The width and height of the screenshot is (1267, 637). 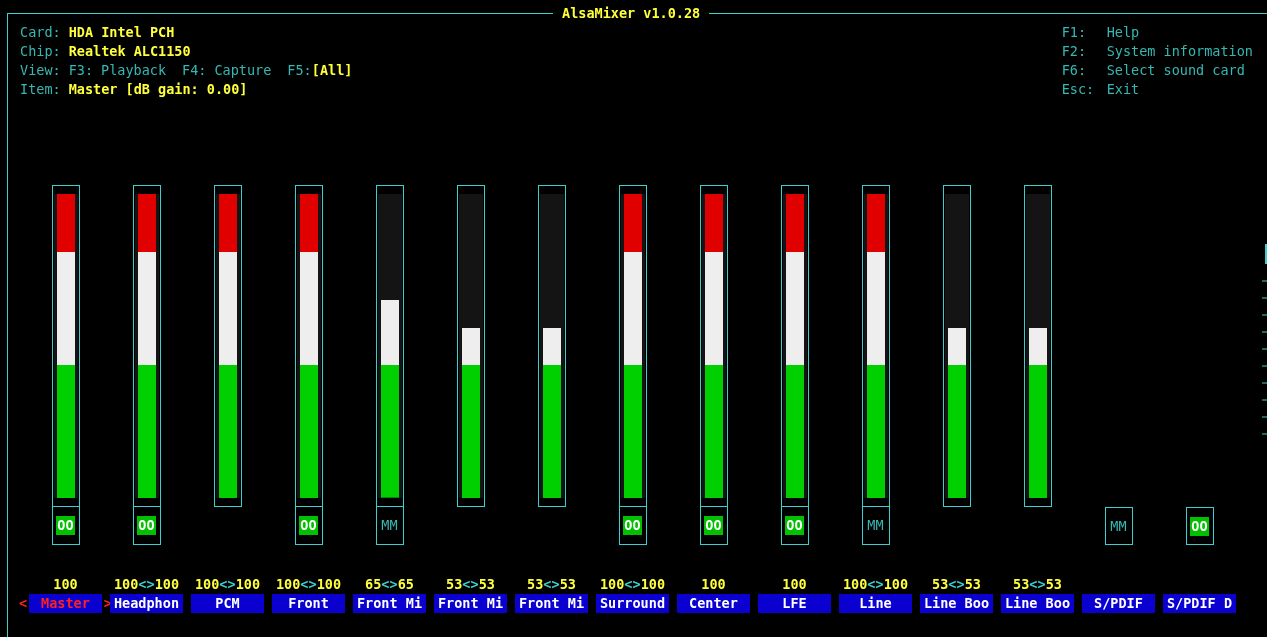 I want to click on channel-name: PCM, so click(x=227, y=603).